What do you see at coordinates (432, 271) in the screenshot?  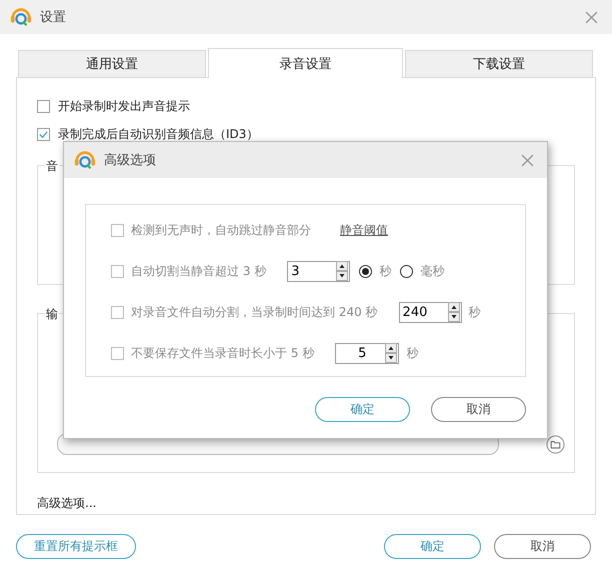 I see `unit-label: 毫秒` at bounding box center [432, 271].